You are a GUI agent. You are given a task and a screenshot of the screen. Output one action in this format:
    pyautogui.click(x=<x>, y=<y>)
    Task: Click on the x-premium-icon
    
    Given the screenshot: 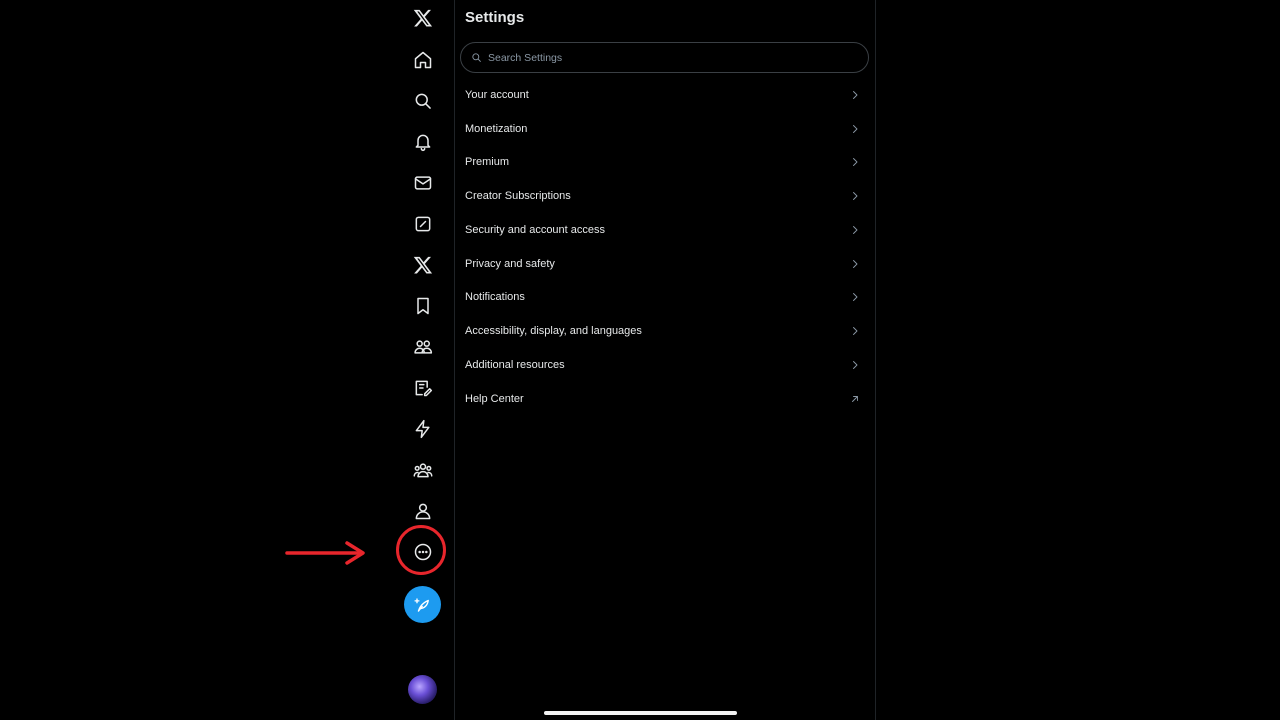 What is the action you would take?
    pyautogui.click(x=423, y=265)
    